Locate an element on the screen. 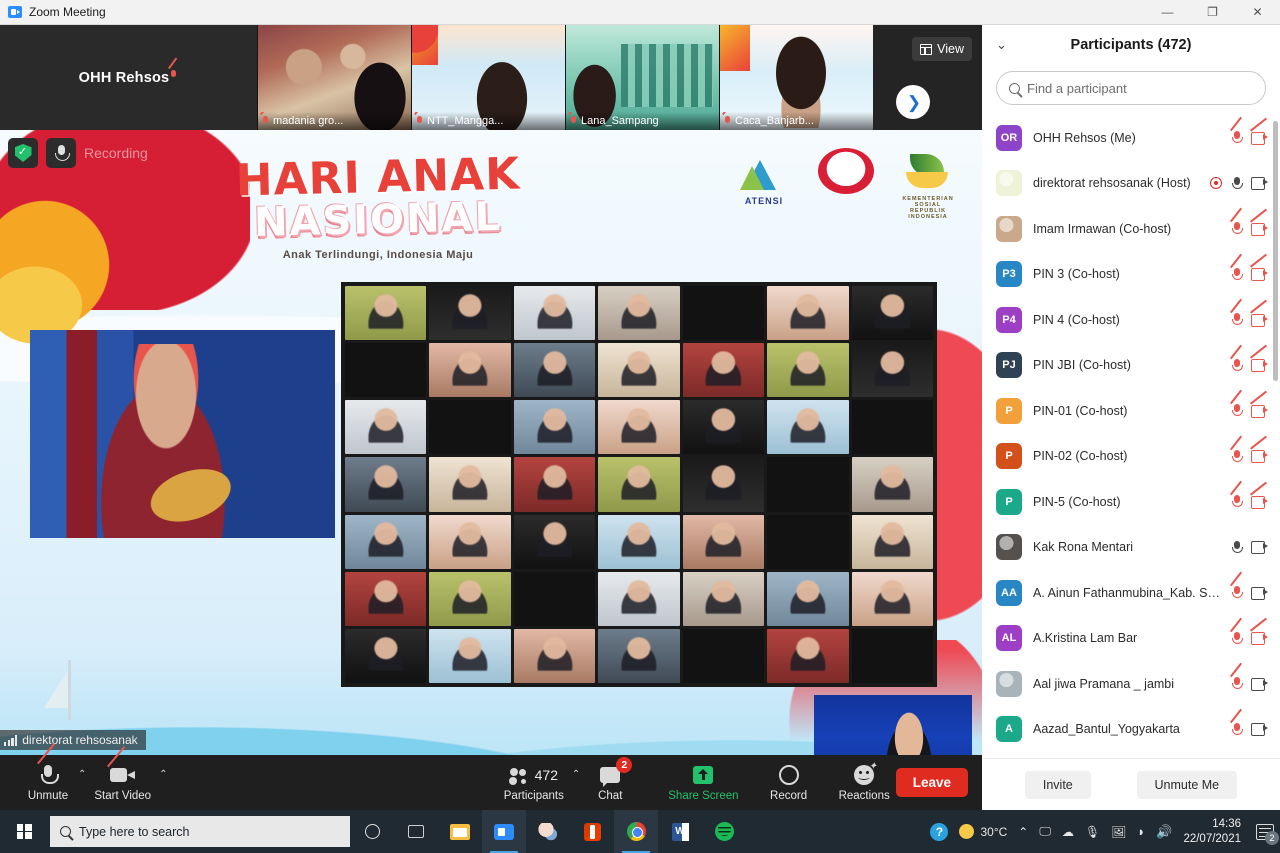 The height and width of the screenshot is (853, 1280). taskbar-search: Type here to search is located at coordinates (200, 831).